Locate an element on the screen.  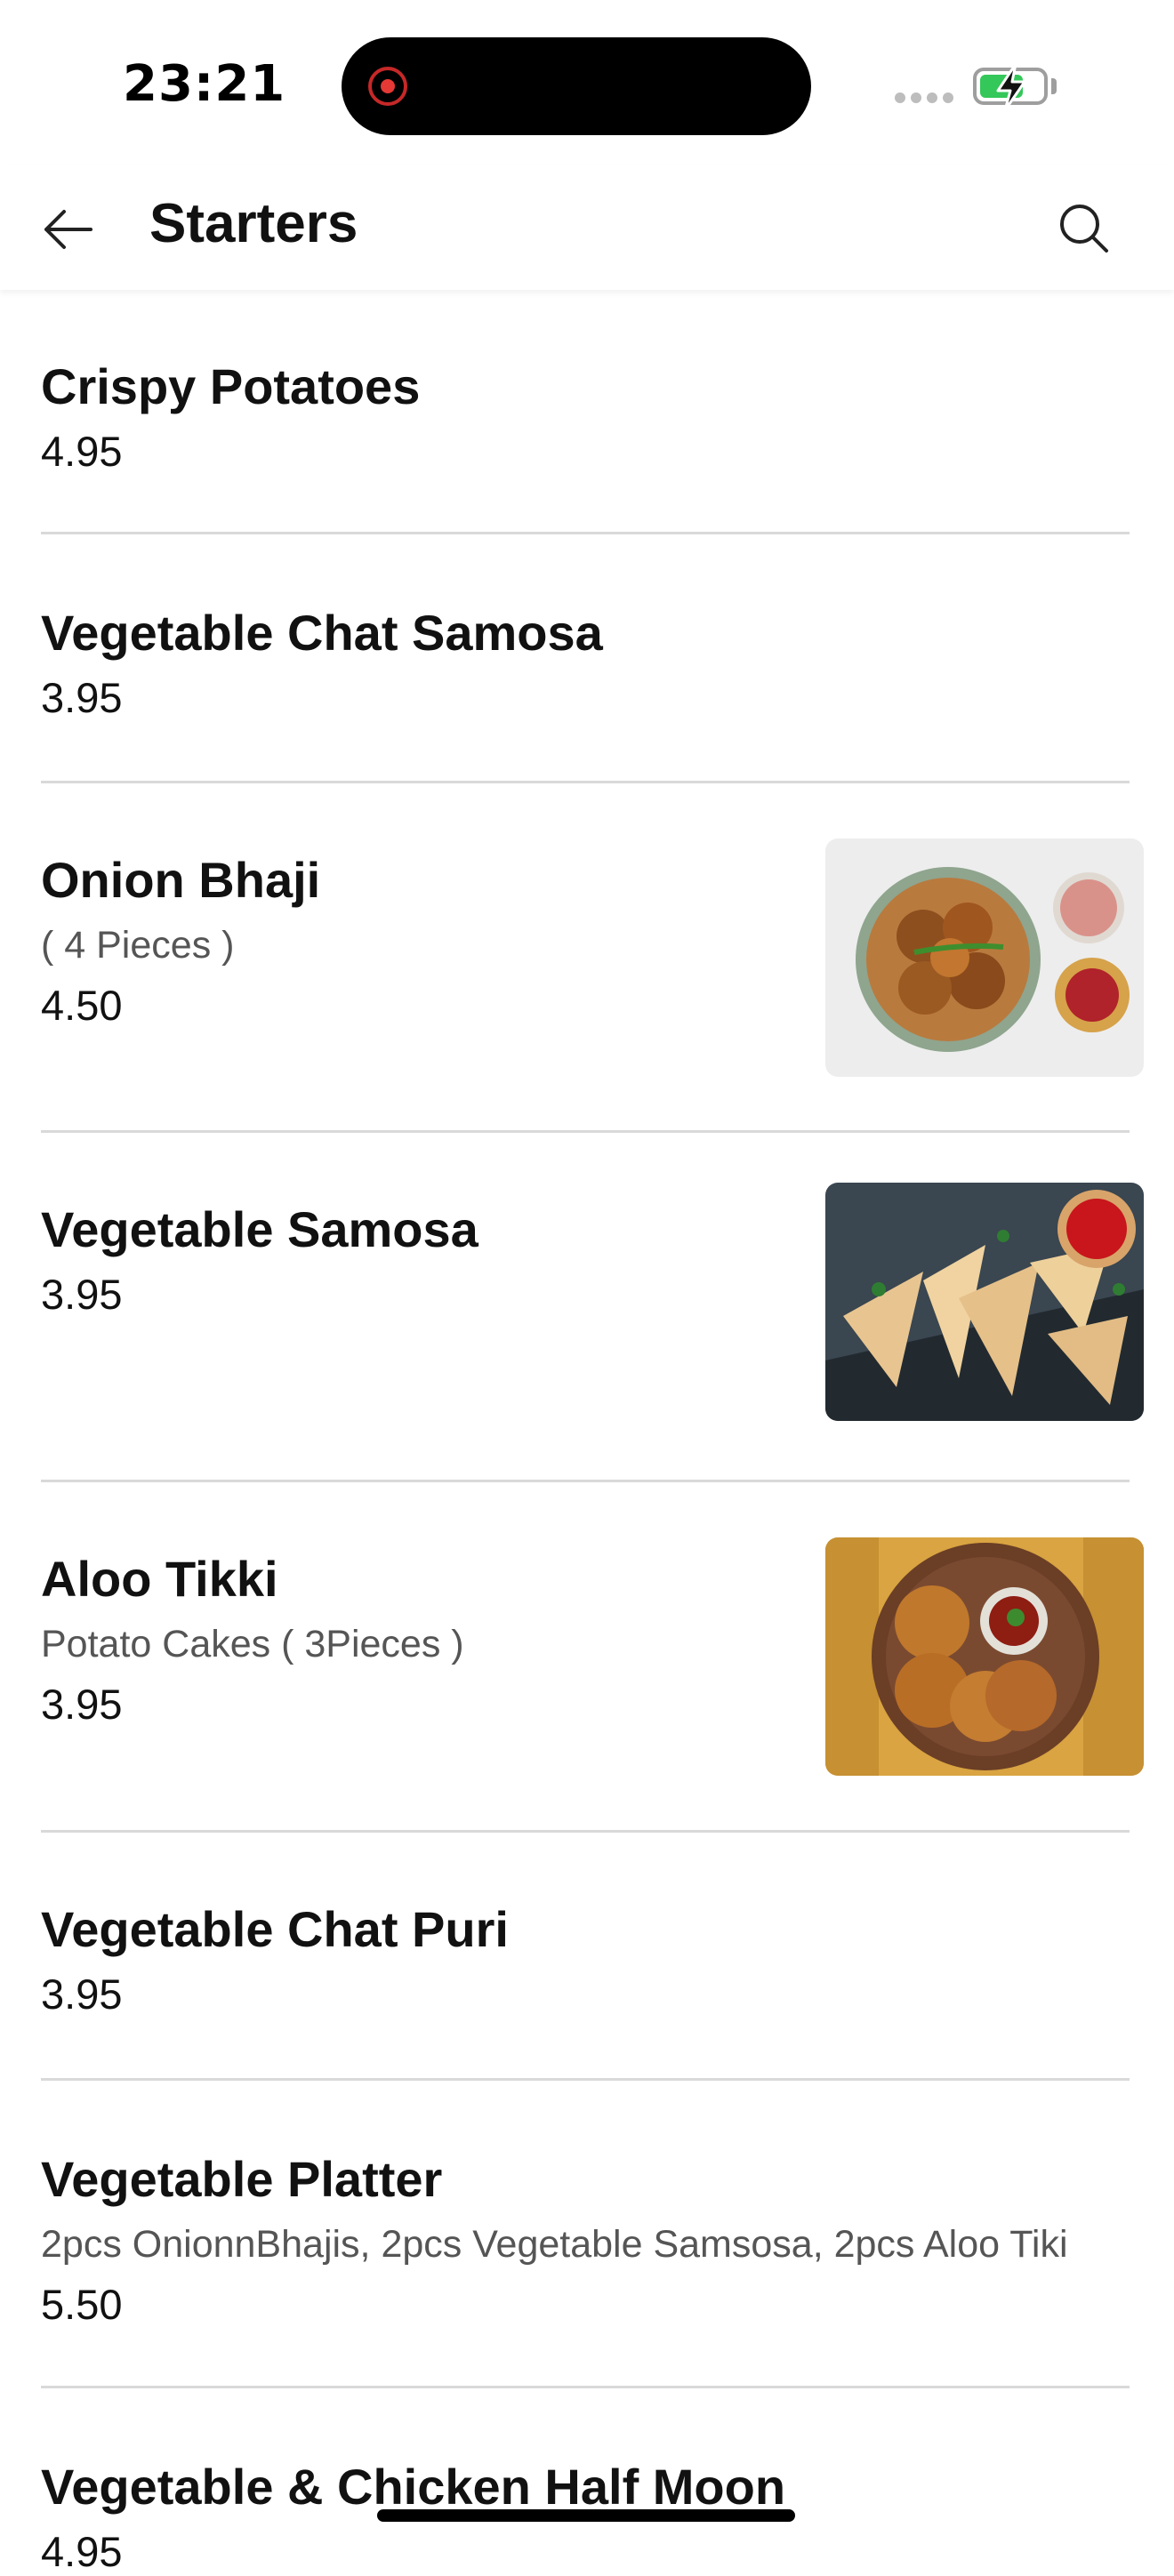
item-name: Crispy Potatoes is located at coordinates (231, 386).